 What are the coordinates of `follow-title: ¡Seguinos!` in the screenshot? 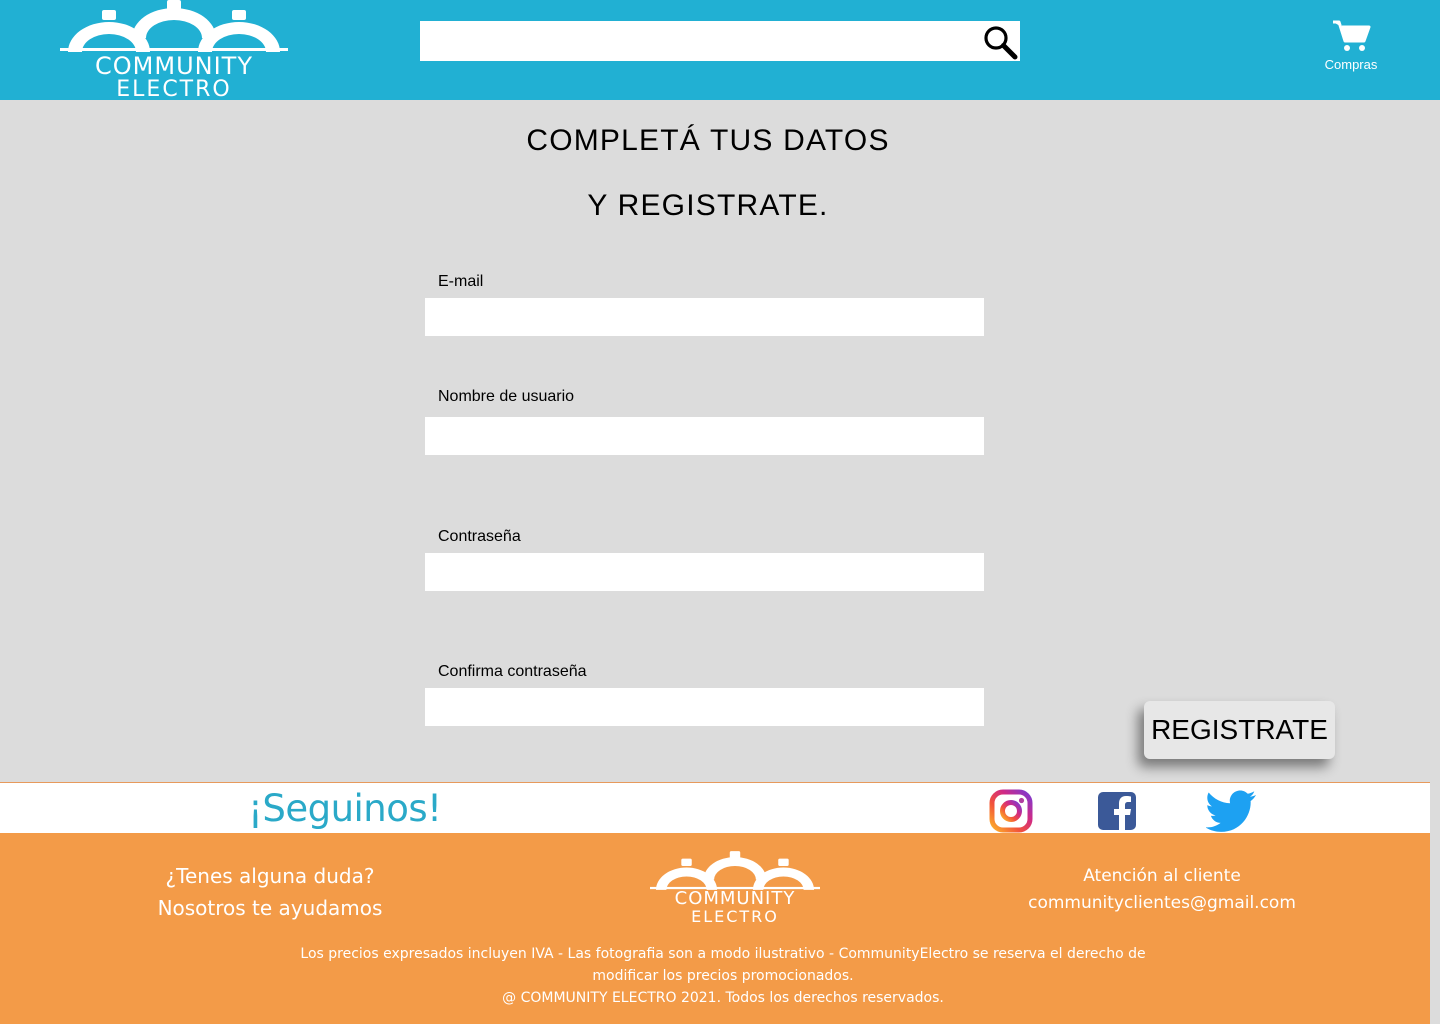 It's located at (345, 808).